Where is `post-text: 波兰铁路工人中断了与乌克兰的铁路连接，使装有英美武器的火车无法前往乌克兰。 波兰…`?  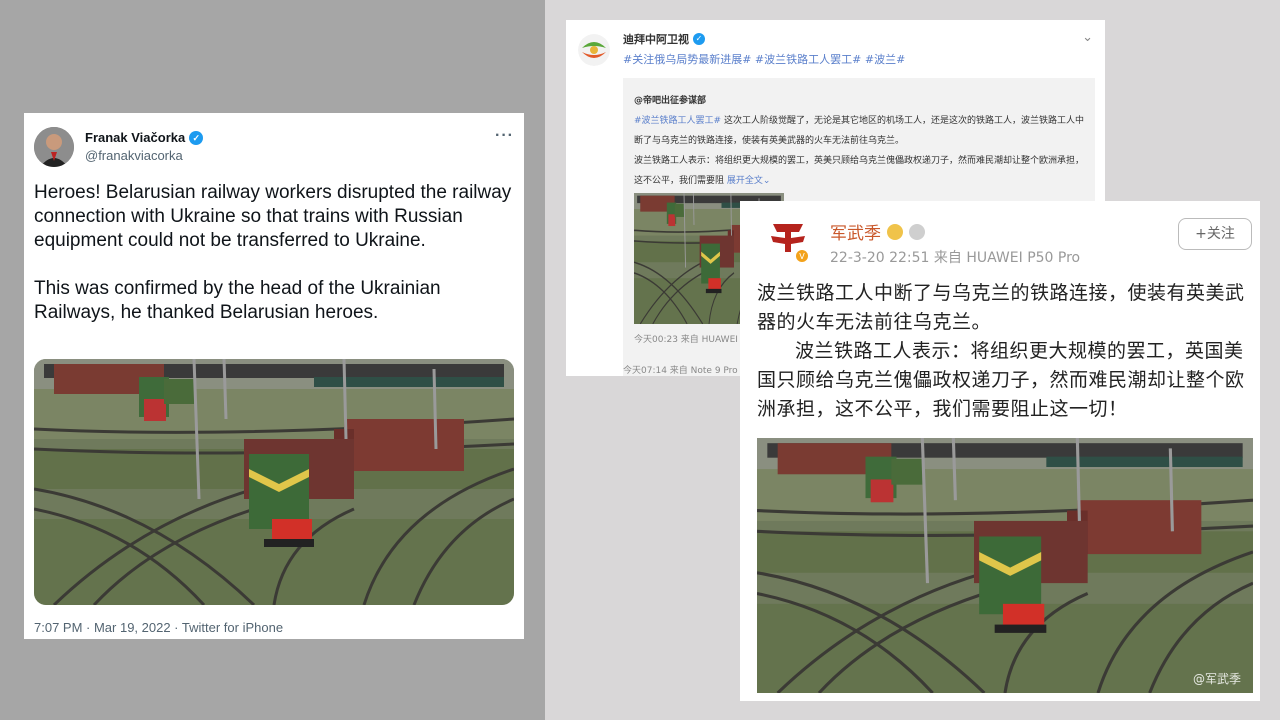 post-text: 波兰铁路工人中断了与乌克兰的铁路连接，使装有英美武器的火车无法前往乌克兰。 波兰… is located at coordinates (1002, 351).